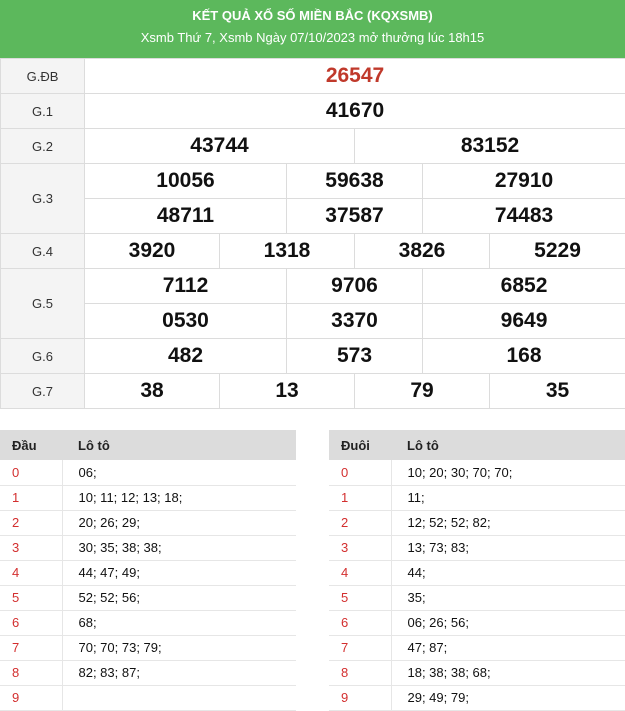  What do you see at coordinates (477, 473) in the screenshot?
I see `table-row: 0 10; 20; 30; 70; 70;` at bounding box center [477, 473].